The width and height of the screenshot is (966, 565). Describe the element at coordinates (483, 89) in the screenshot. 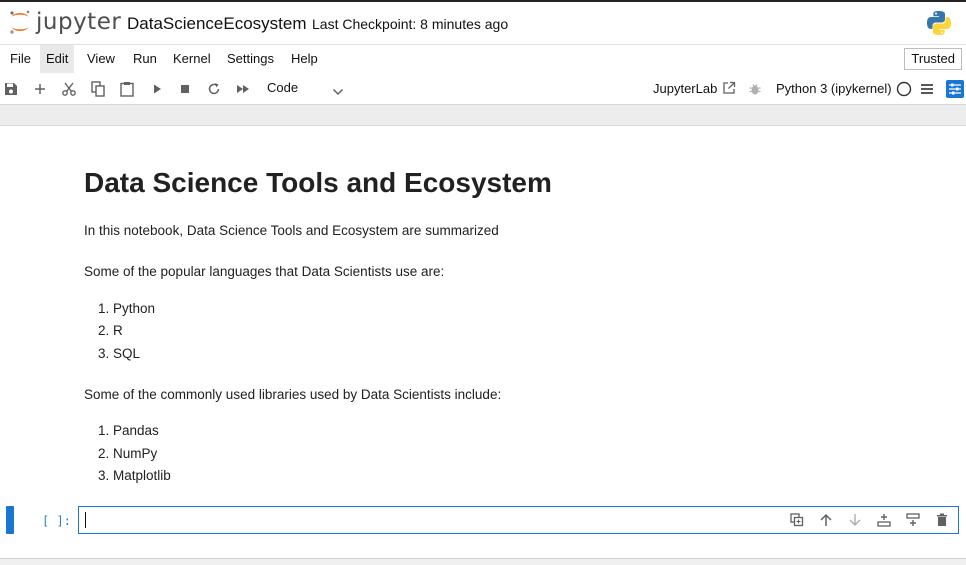

I see `notebook-toolbar: Code JupyterLab Python 3 (ipykernel)` at that location.